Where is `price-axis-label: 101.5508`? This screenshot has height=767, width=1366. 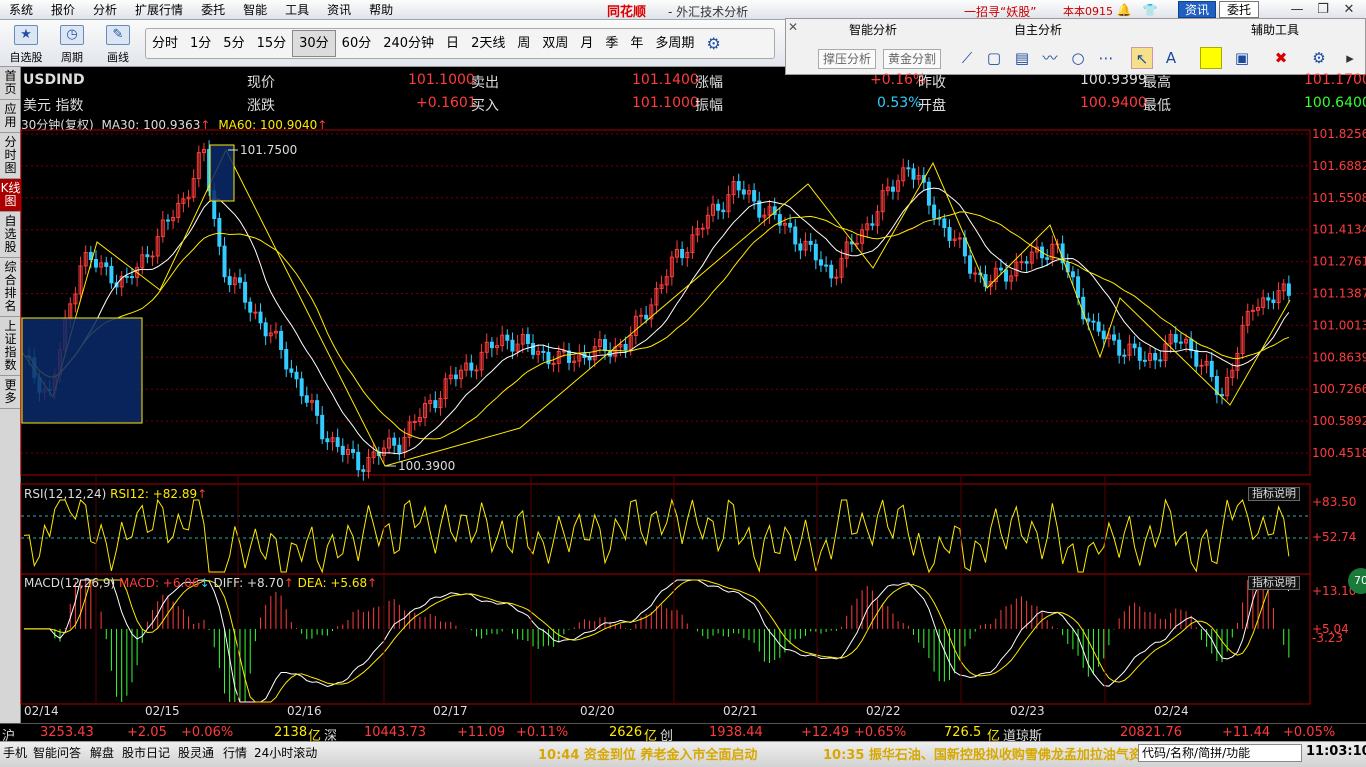
price-axis-label: 101.5508 is located at coordinates (1339, 198).